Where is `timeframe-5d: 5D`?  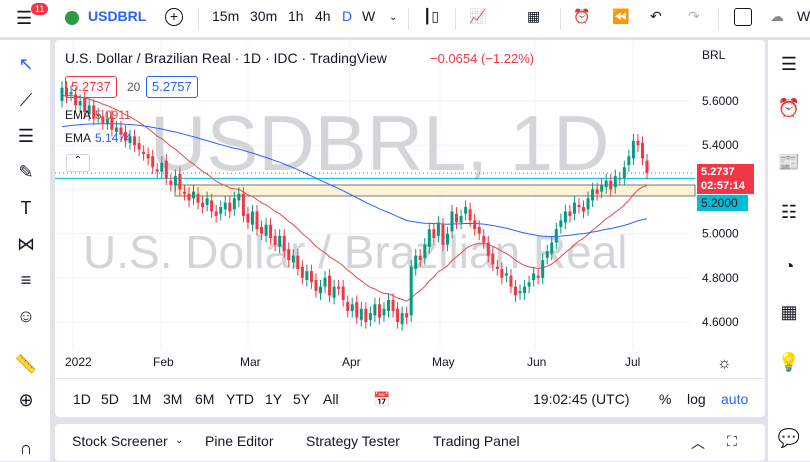 timeframe-5d: 5D is located at coordinates (110, 399).